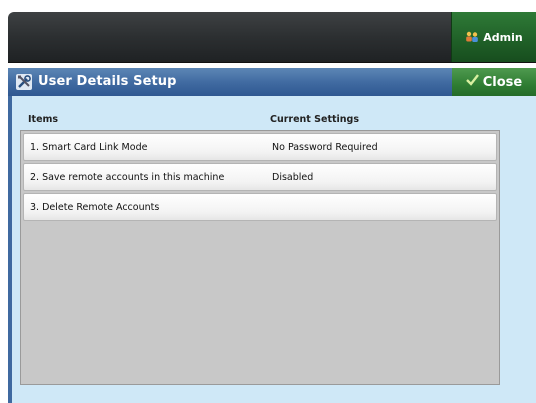 This screenshot has height=403, width=536. What do you see at coordinates (127, 177) in the screenshot?
I see `item-label: 2. Save remote accounts in this machine` at bounding box center [127, 177].